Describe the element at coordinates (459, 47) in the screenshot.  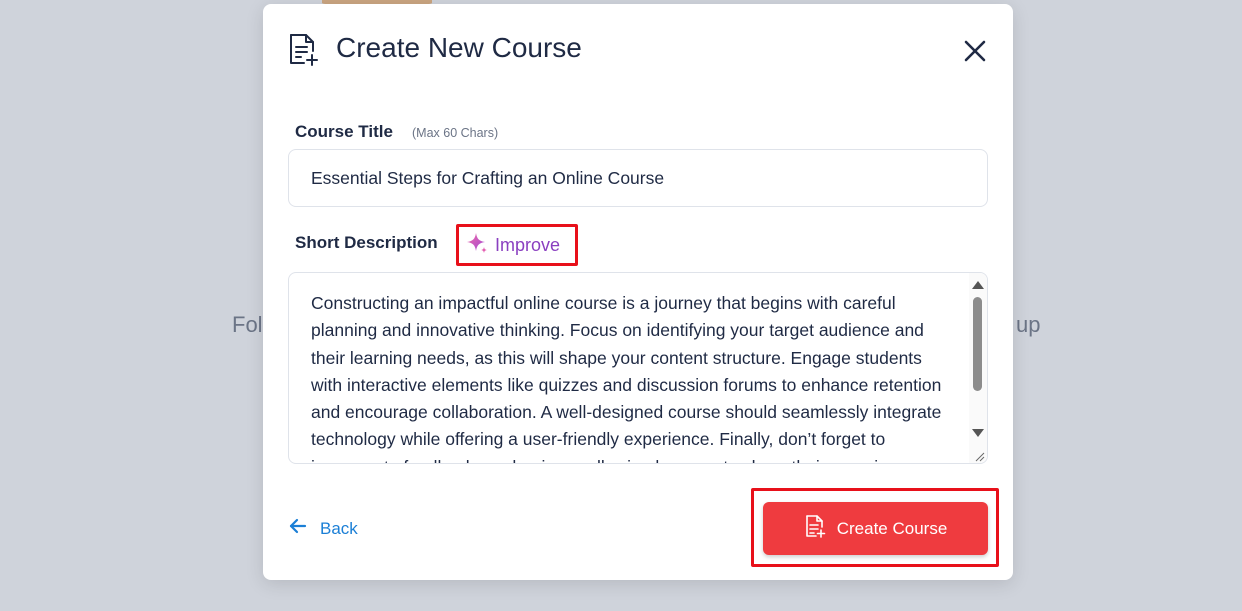
I see `modal-title: Create New Course` at that location.